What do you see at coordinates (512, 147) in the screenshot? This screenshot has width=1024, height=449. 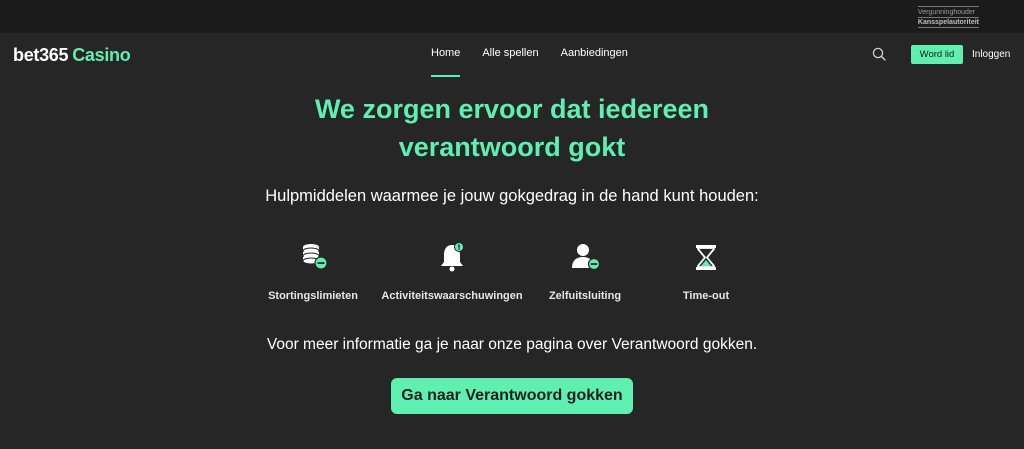 I see `headline-line2: verantwoord gokt` at bounding box center [512, 147].